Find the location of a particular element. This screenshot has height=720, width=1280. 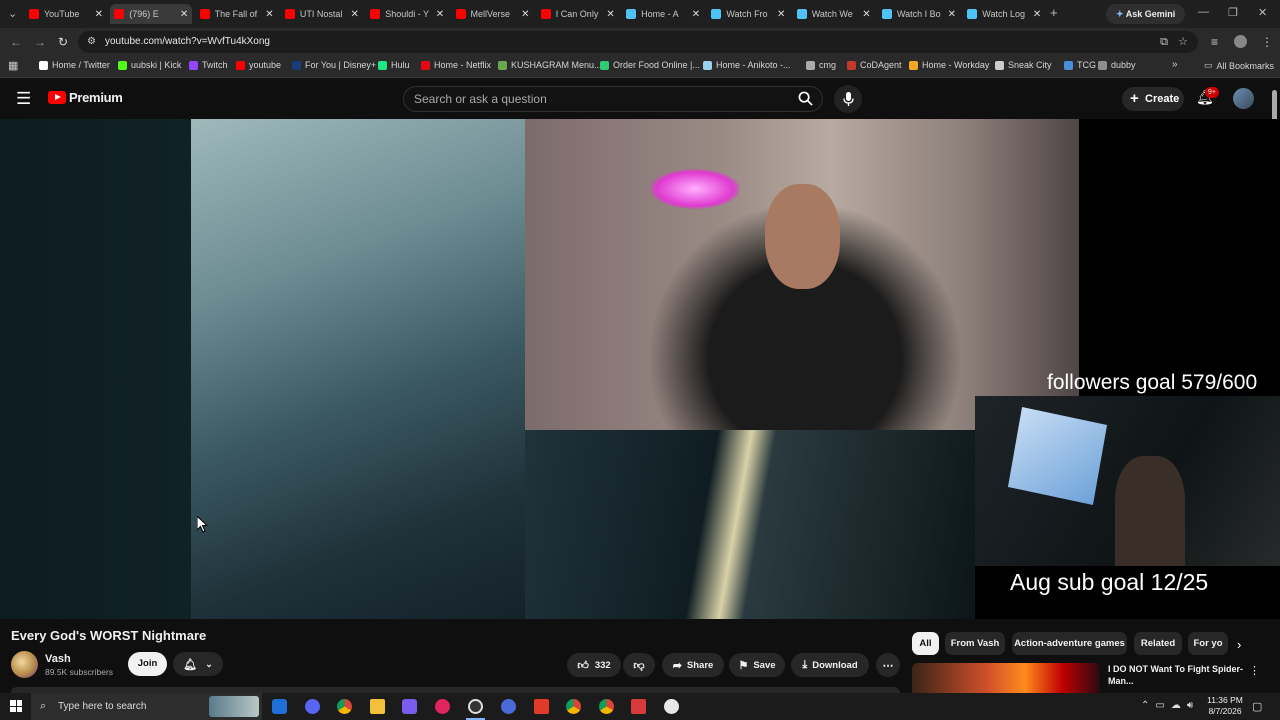

browser-tab: Watch Fro ✕ is located at coordinates (748, 14).